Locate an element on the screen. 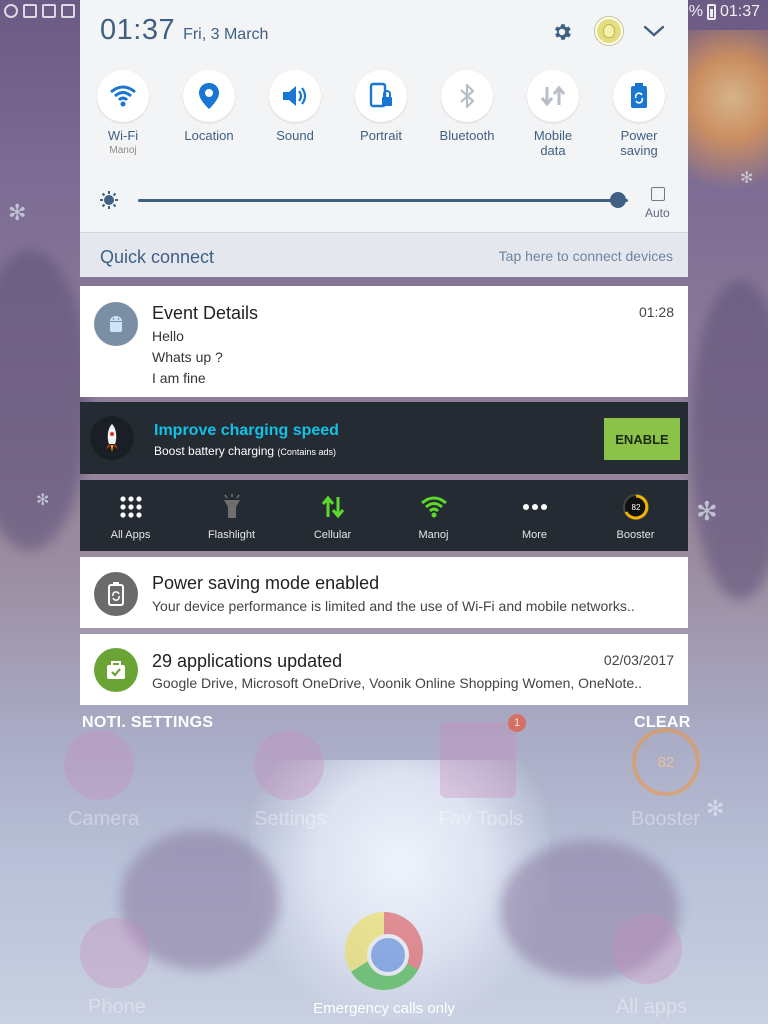 The image size is (768, 1024). toggle-portrait-label: Portrait is located at coordinates (381, 135).